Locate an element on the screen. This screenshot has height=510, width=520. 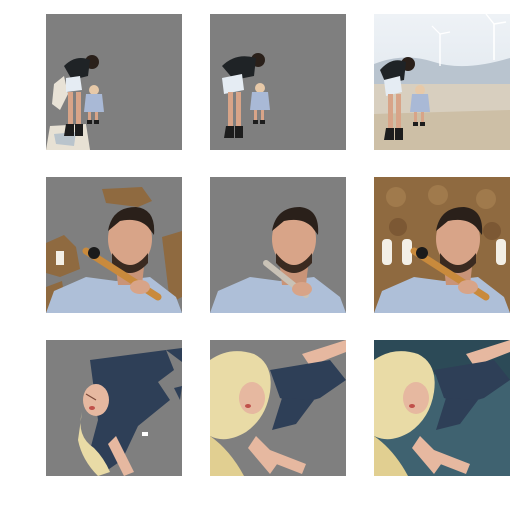
tile-blonde-woman-masked-clean is located at coordinates (278, 408).